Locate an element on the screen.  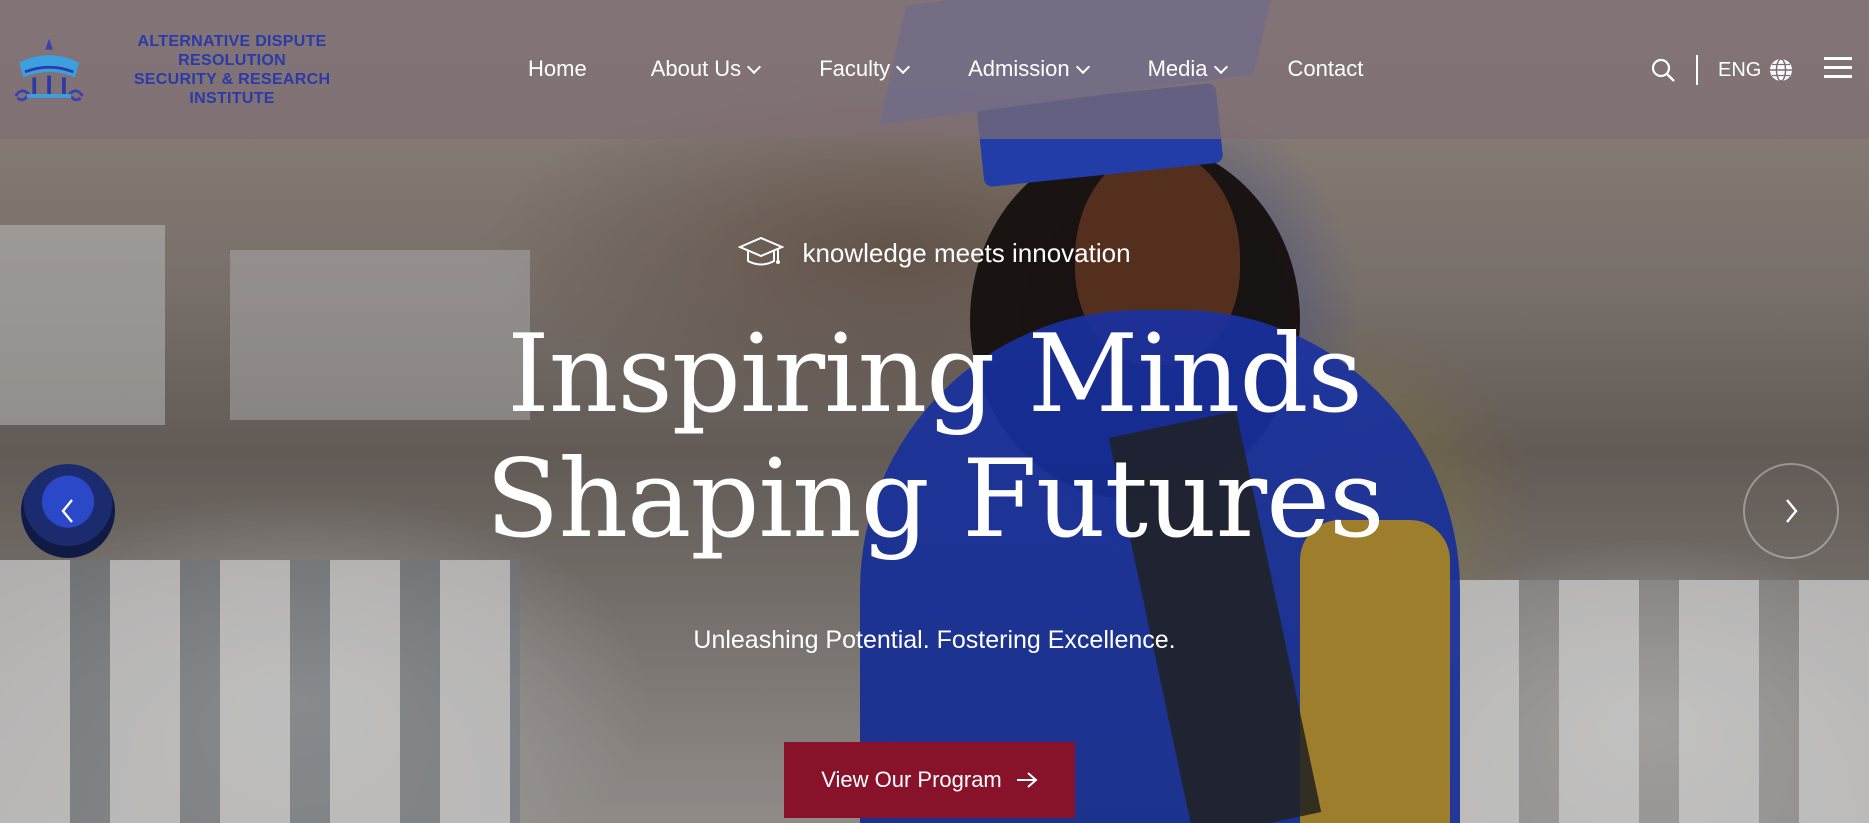
nav-contact-label: Contact is located at coordinates (1325, 68).